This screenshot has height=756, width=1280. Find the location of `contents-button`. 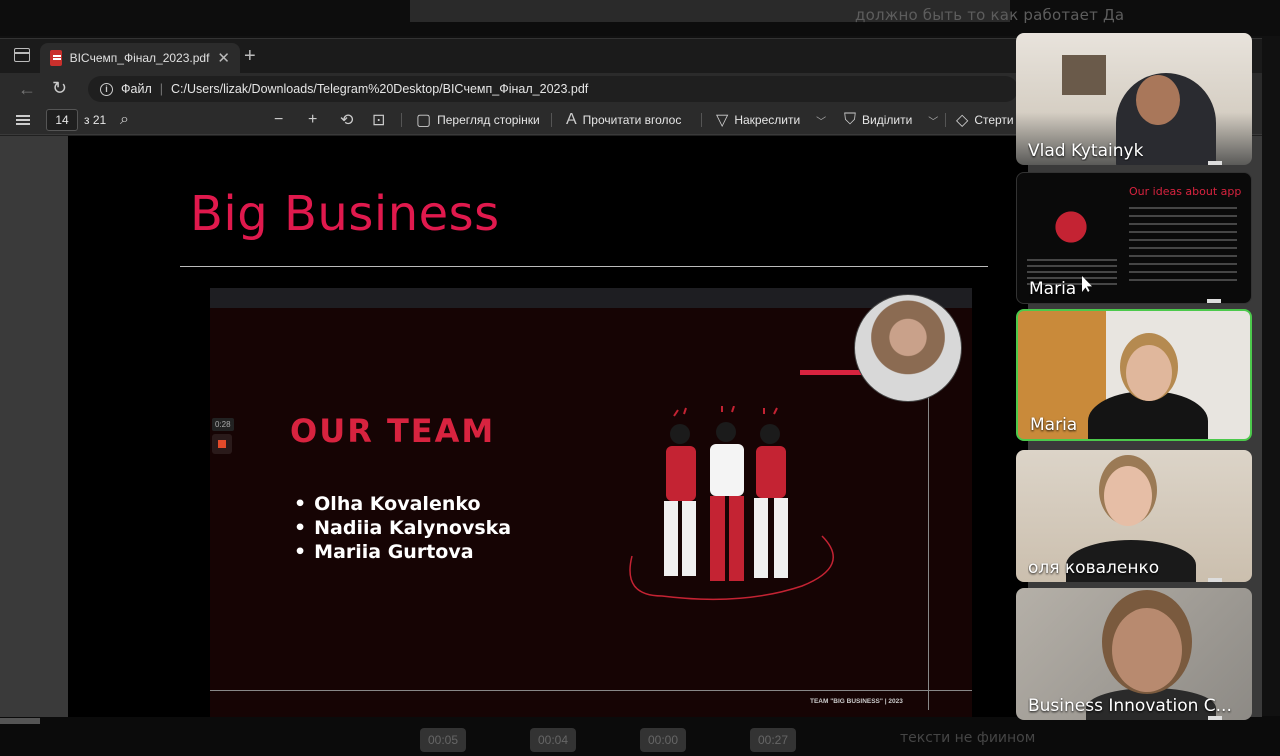

contents-button is located at coordinates (23, 120).